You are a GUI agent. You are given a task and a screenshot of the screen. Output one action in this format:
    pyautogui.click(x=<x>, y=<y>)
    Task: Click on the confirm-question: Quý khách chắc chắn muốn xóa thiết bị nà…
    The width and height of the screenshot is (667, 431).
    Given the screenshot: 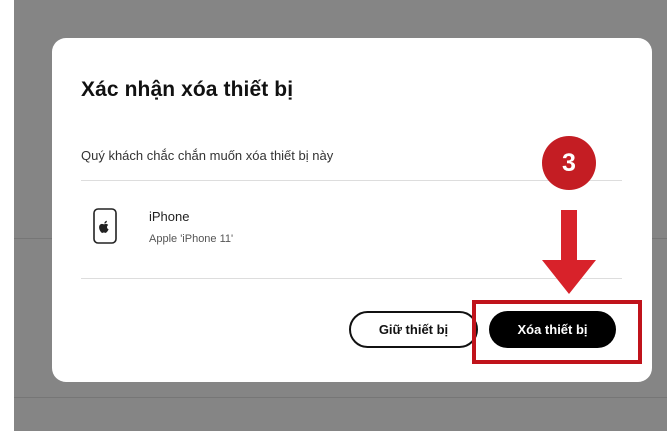 What is the action you would take?
    pyautogui.click(x=207, y=155)
    